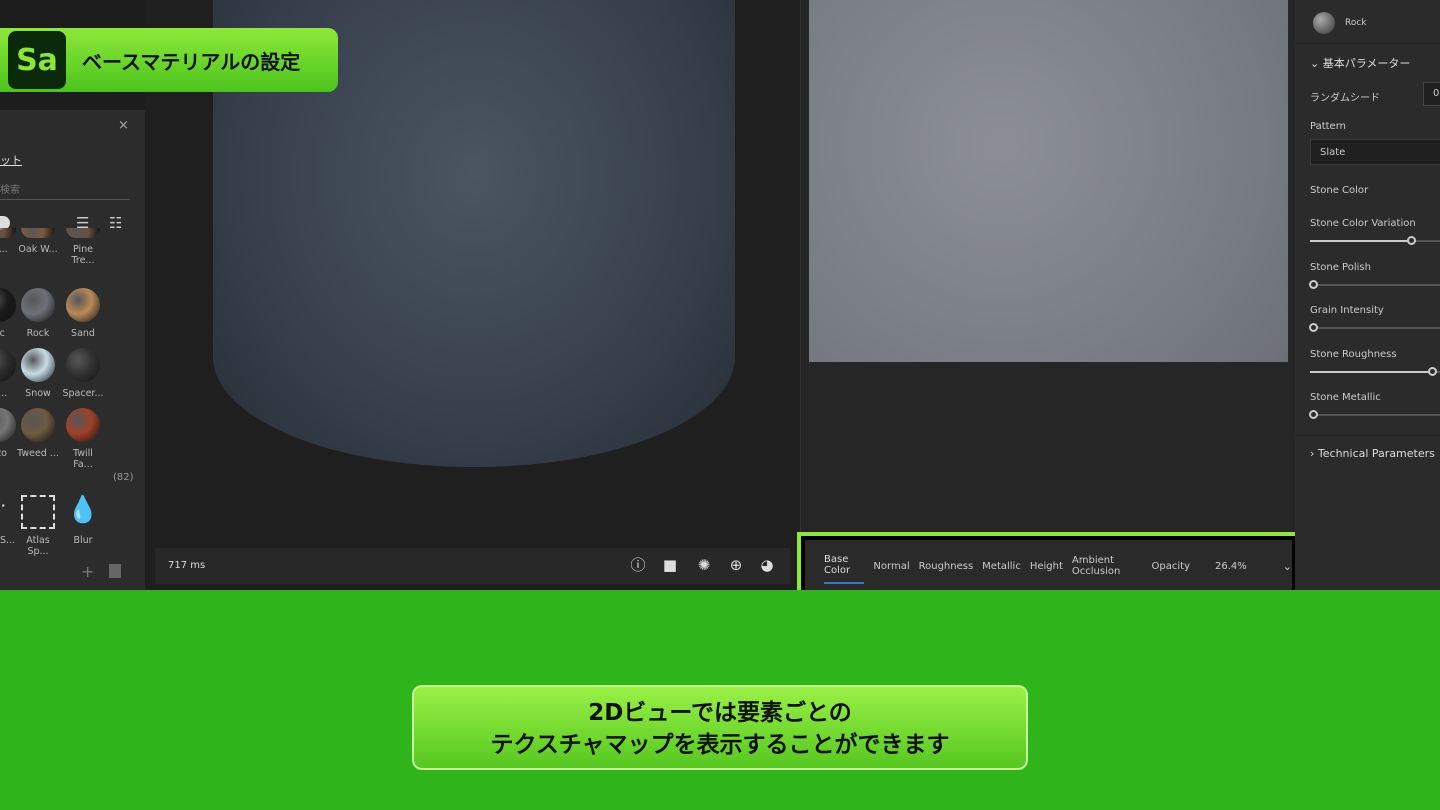 The image size is (1440, 810). What do you see at coordinates (38, 333) in the screenshot?
I see `material-label: Rock` at bounding box center [38, 333].